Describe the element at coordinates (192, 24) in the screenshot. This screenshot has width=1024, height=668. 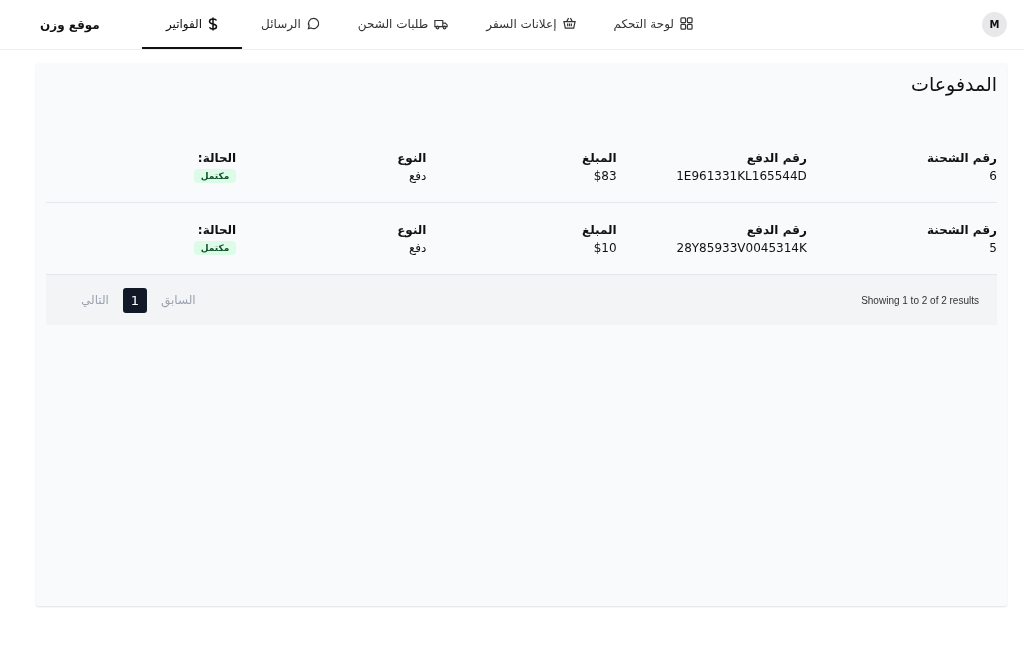
I see `nav-tab: الفواتير` at that location.